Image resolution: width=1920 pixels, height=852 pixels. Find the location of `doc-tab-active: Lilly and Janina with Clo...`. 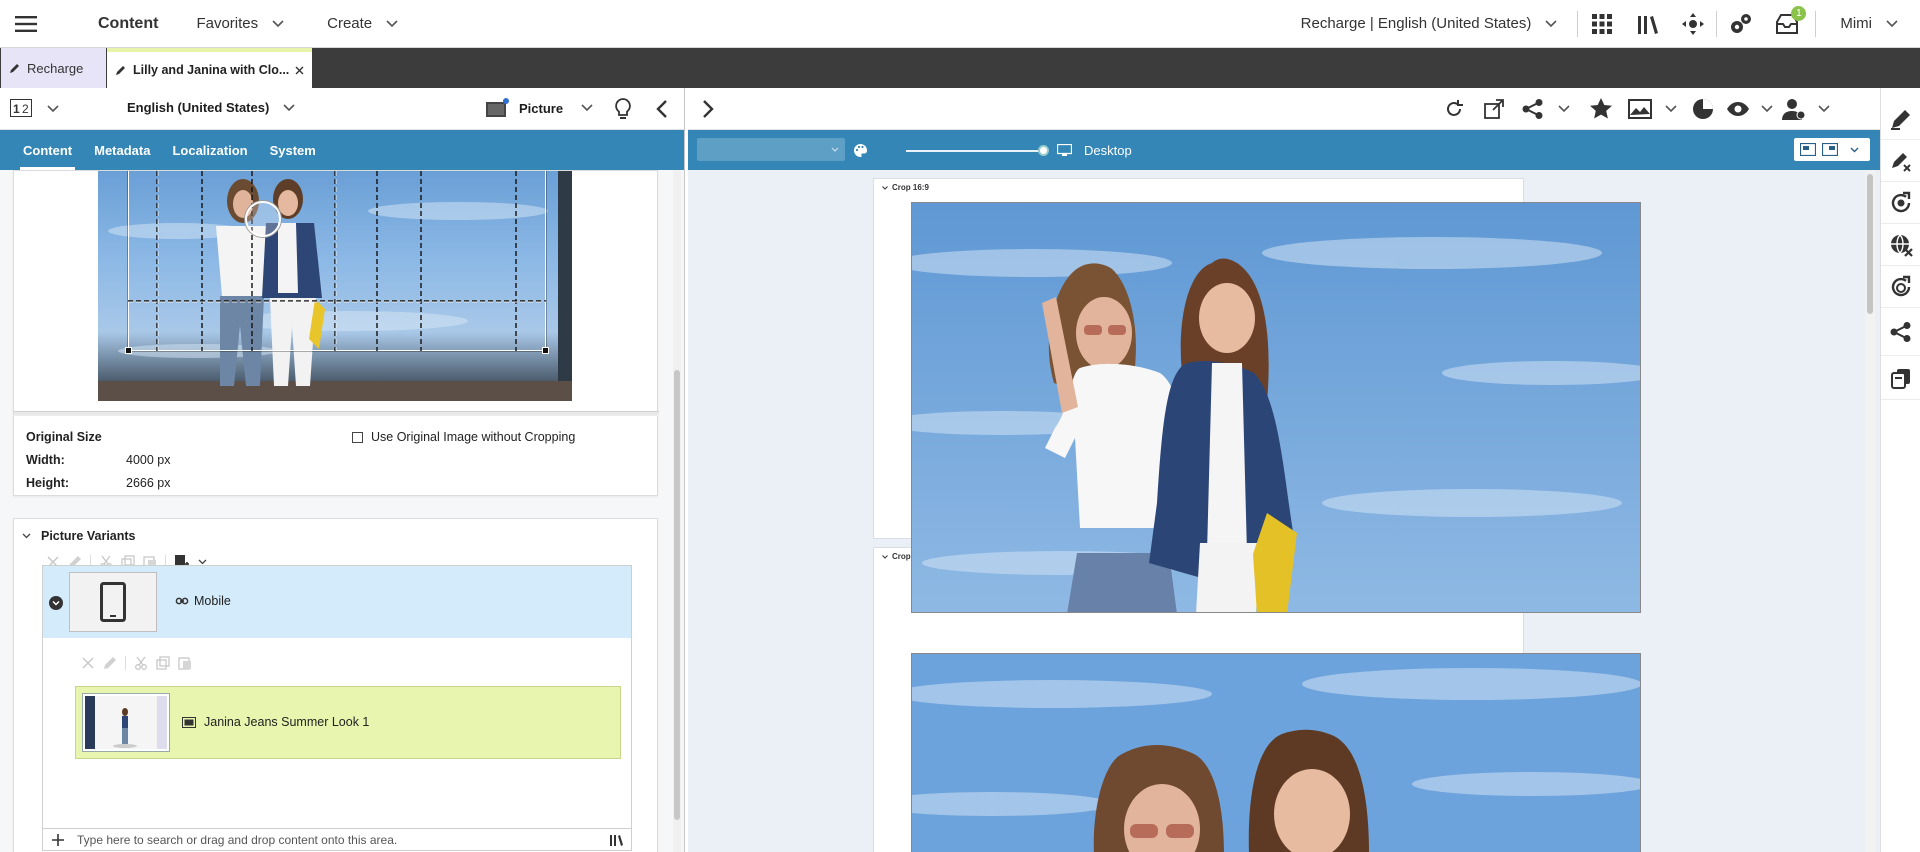

doc-tab-active: Lilly and Janina with Clo... is located at coordinates (209, 68).